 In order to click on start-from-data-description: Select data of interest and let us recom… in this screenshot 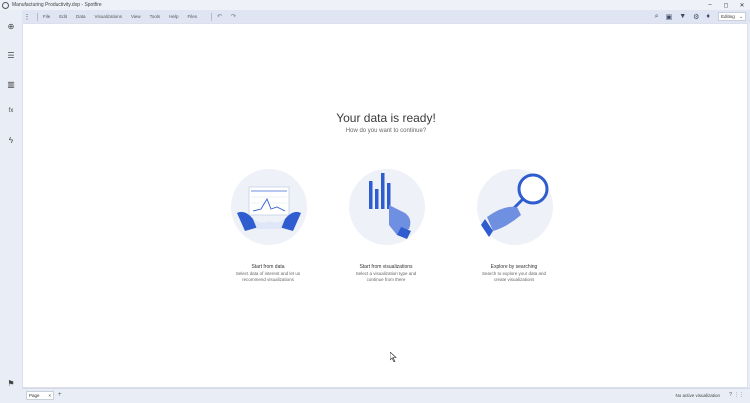, I will do `click(268, 277)`.